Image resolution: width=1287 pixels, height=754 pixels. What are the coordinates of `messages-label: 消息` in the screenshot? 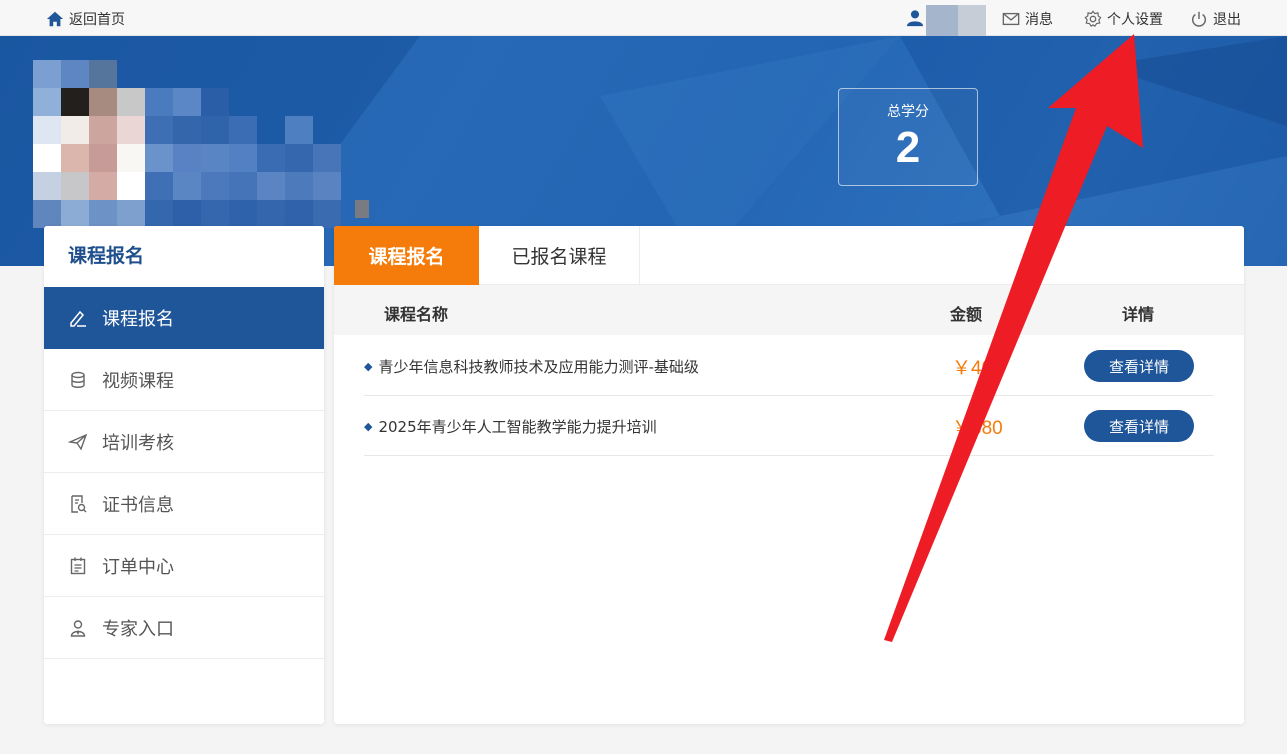 It's located at (1039, 20).